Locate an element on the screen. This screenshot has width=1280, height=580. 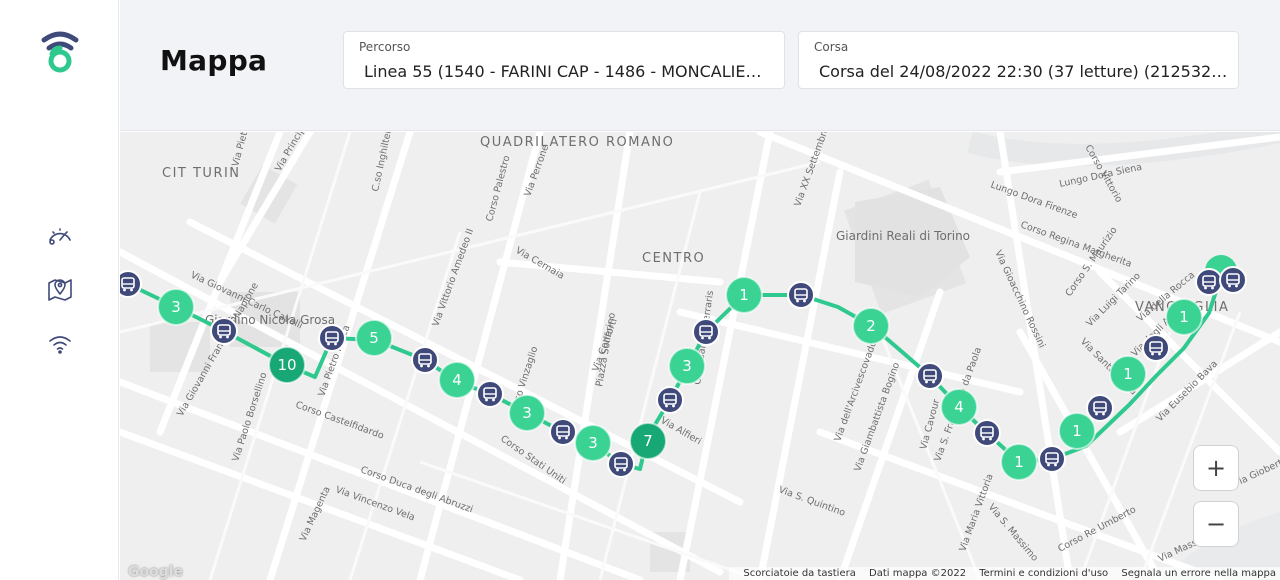
cluster-count: 7 is located at coordinates (648, 441).